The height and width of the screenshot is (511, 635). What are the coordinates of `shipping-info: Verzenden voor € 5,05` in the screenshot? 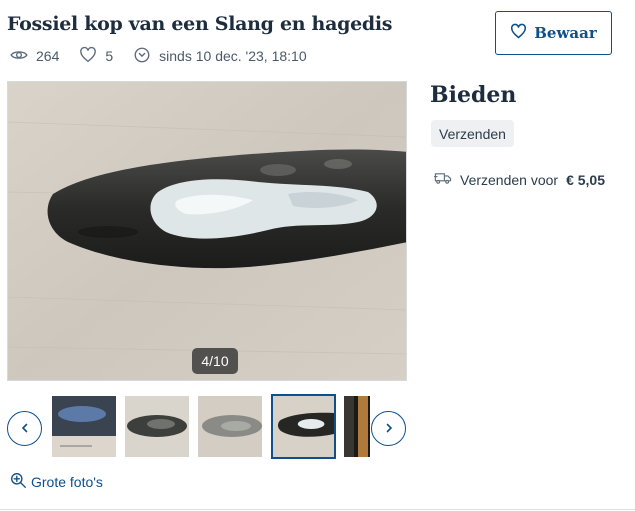 It's located at (519, 179).